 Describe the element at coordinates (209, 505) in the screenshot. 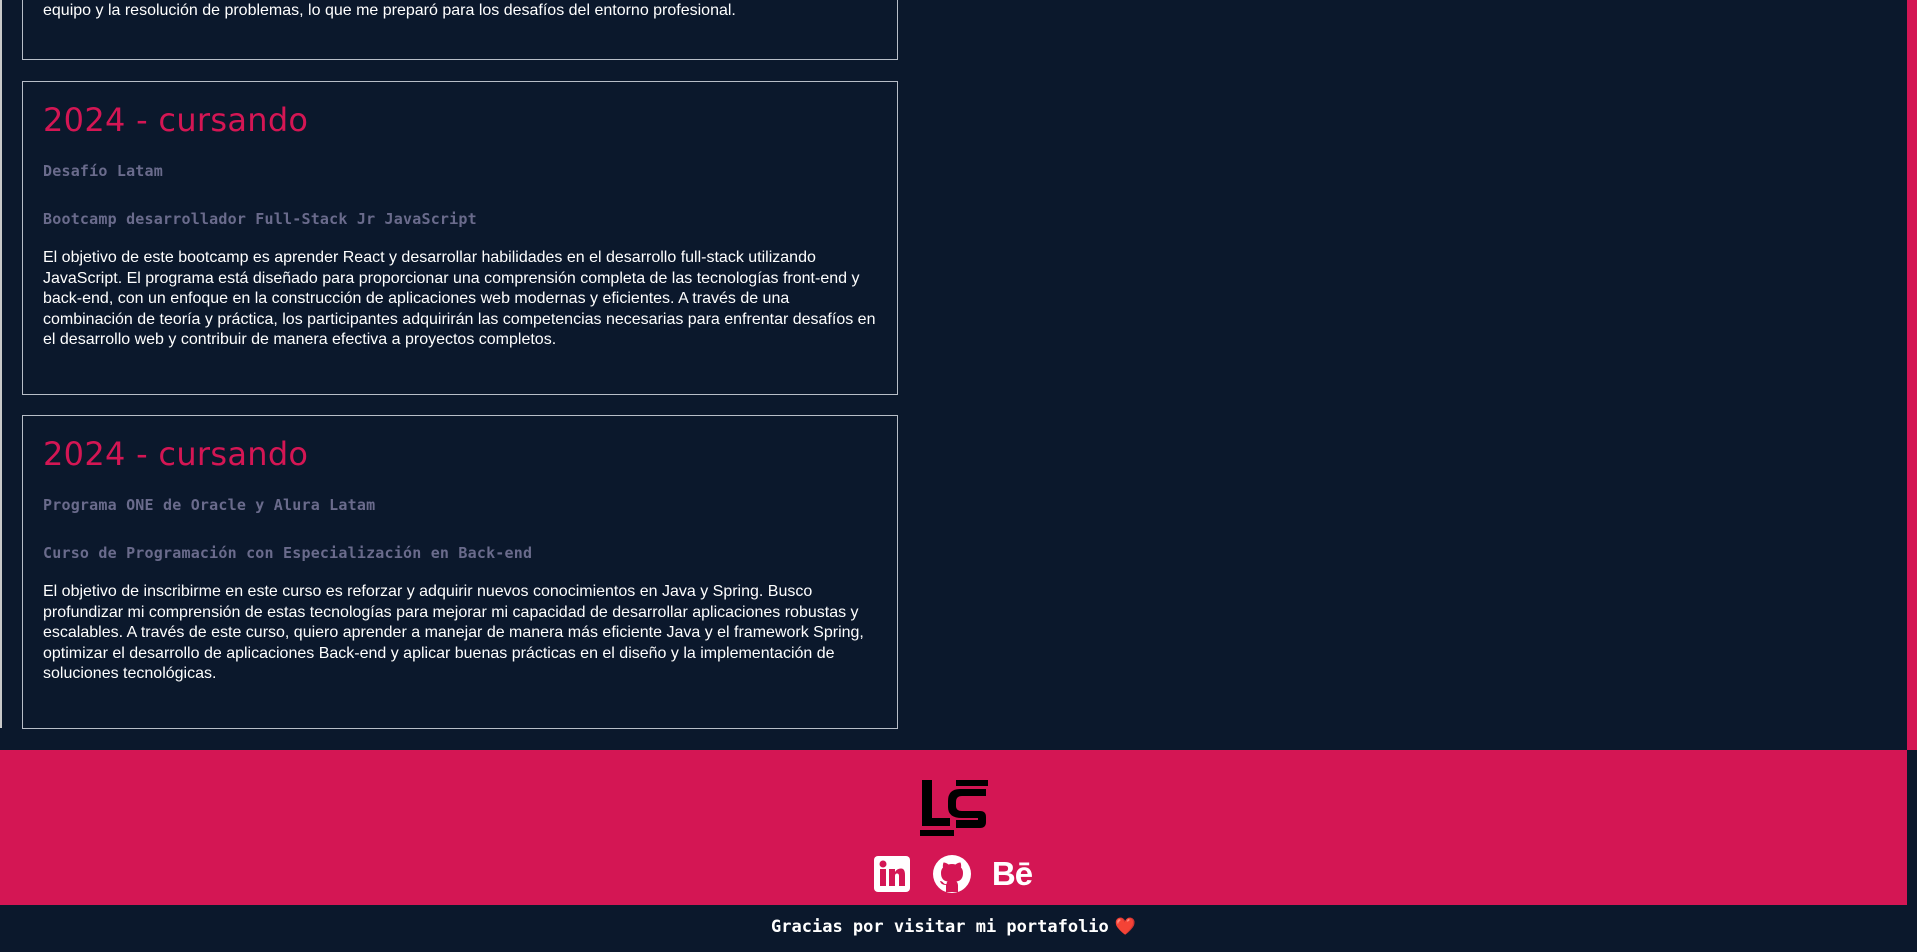

I see `card-institution: Programa ONE de Oracle y Alura Latam` at that location.